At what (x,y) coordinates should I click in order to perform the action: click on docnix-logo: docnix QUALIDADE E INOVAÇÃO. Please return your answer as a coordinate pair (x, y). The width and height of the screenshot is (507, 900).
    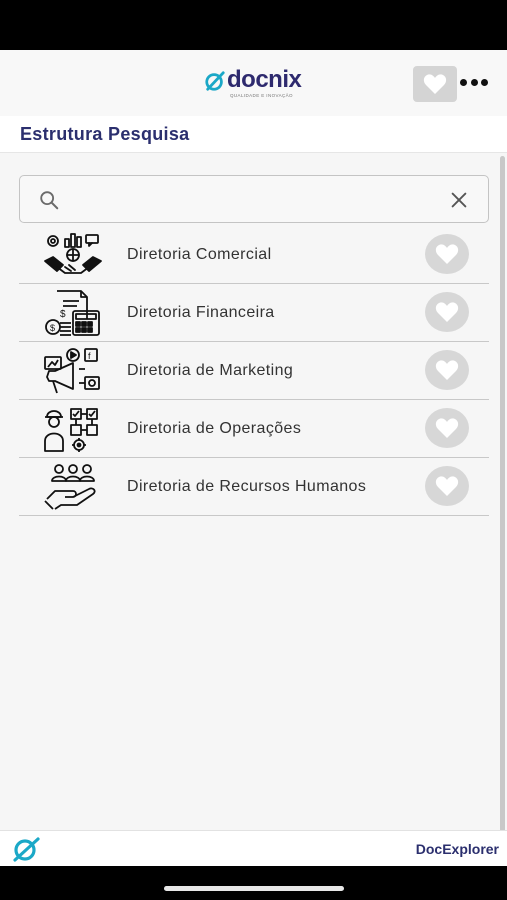
    Looking at the image, I should click on (259, 84).